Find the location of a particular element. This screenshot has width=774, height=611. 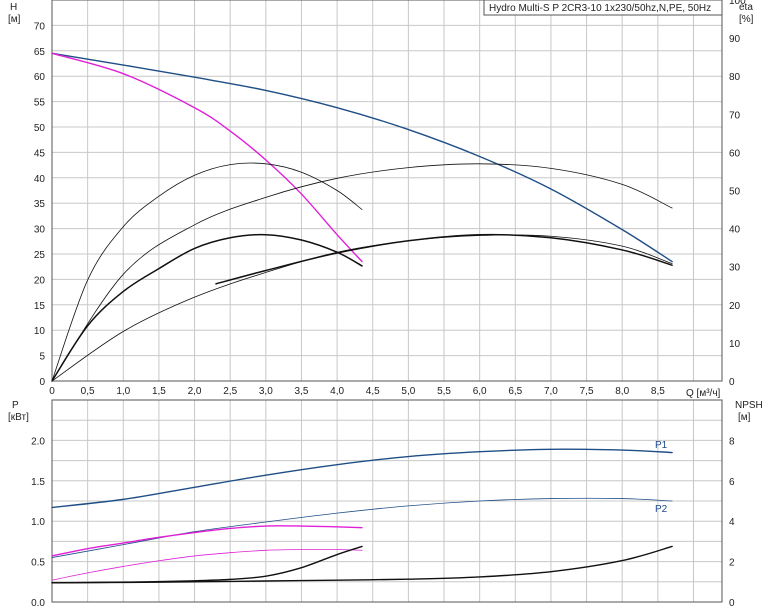

bottom-y-left-tick-label: 1.0 is located at coordinates (38, 522).